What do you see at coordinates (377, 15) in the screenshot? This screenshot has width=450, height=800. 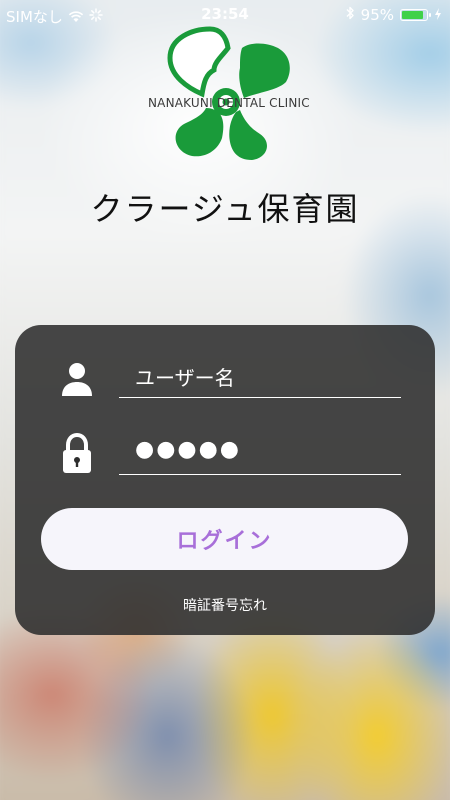 I see `battery-percent: 95%` at bounding box center [377, 15].